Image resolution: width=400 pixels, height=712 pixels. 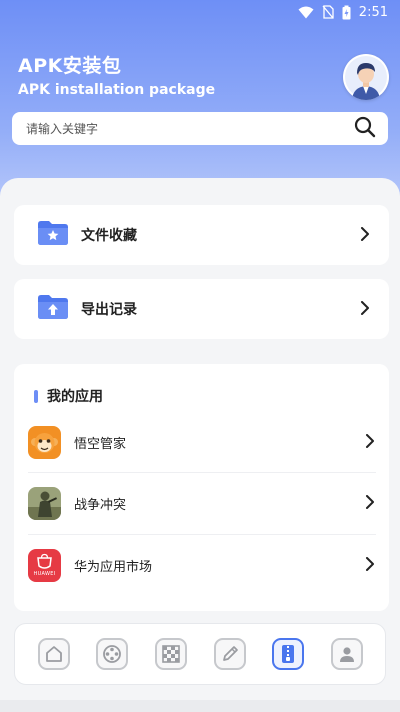 What do you see at coordinates (171, 654) in the screenshot?
I see `nav-checker-icon` at bounding box center [171, 654].